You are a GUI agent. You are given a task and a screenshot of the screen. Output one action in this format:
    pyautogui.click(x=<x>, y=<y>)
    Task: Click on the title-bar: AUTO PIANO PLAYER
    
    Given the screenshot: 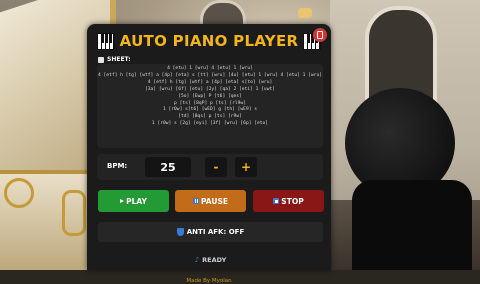 What is the action you would take?
    pyautogui.click(x=209, y=41)
    